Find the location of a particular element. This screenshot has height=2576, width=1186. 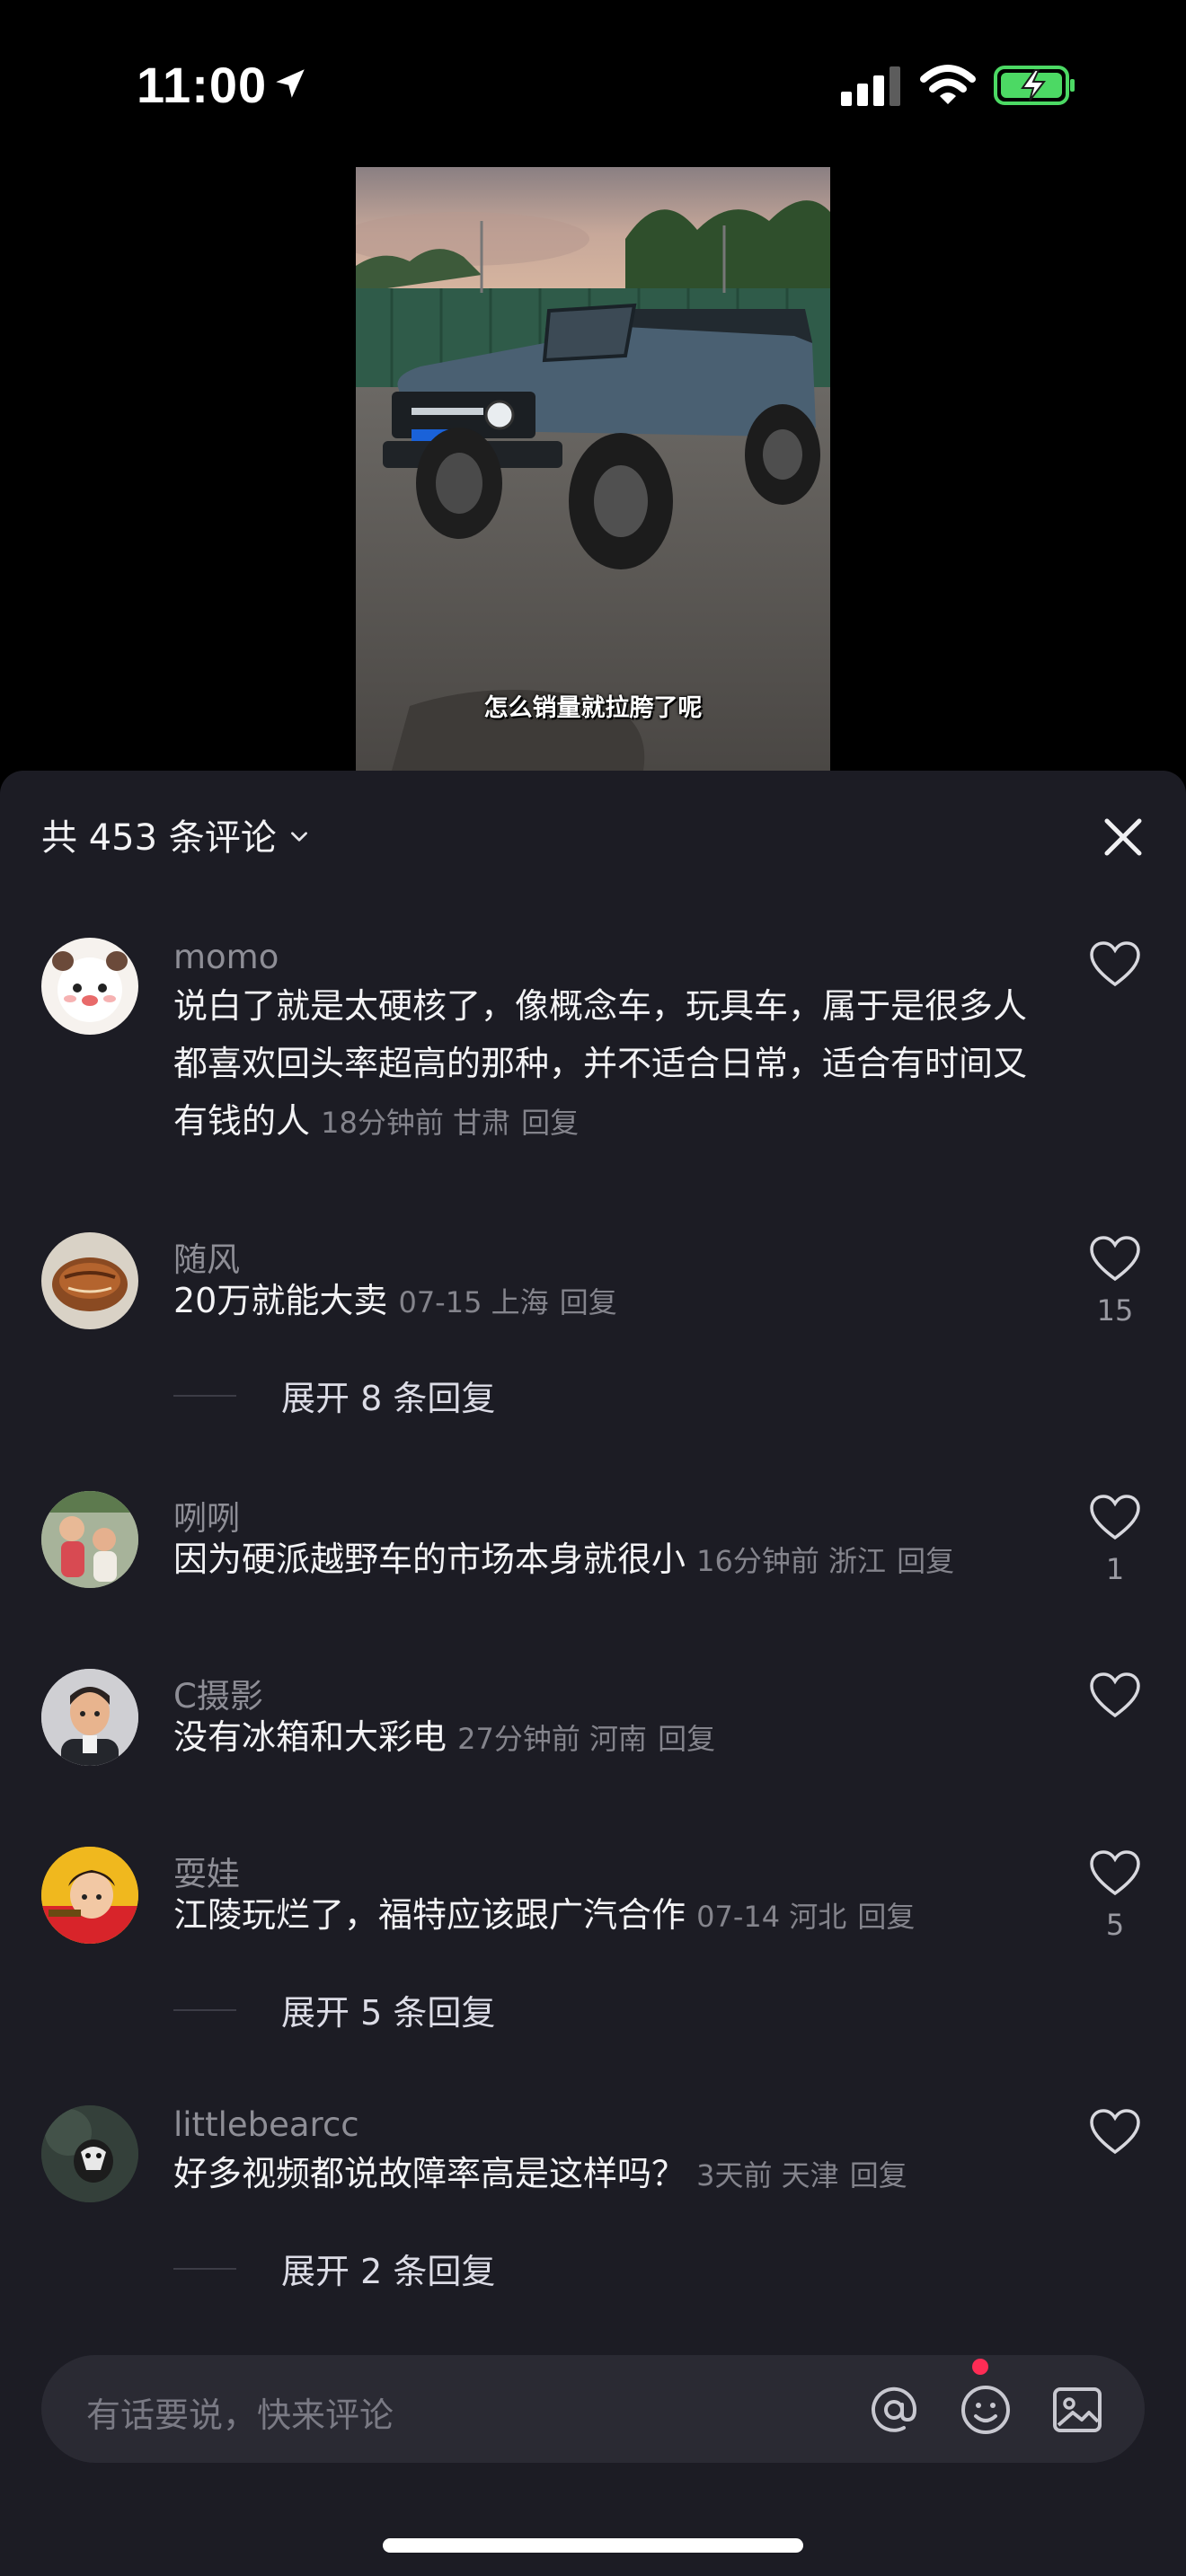

expand-replies-button: 展开 8 条回复 is located at coordinates (334, 1395).